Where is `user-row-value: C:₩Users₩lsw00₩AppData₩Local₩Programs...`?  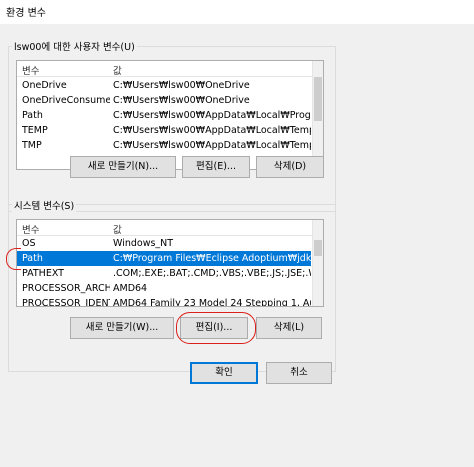 user-row-value: C:₩Users₩lsw00₩AppData₩Local₩Programs... is located at coordinates (212, 115).